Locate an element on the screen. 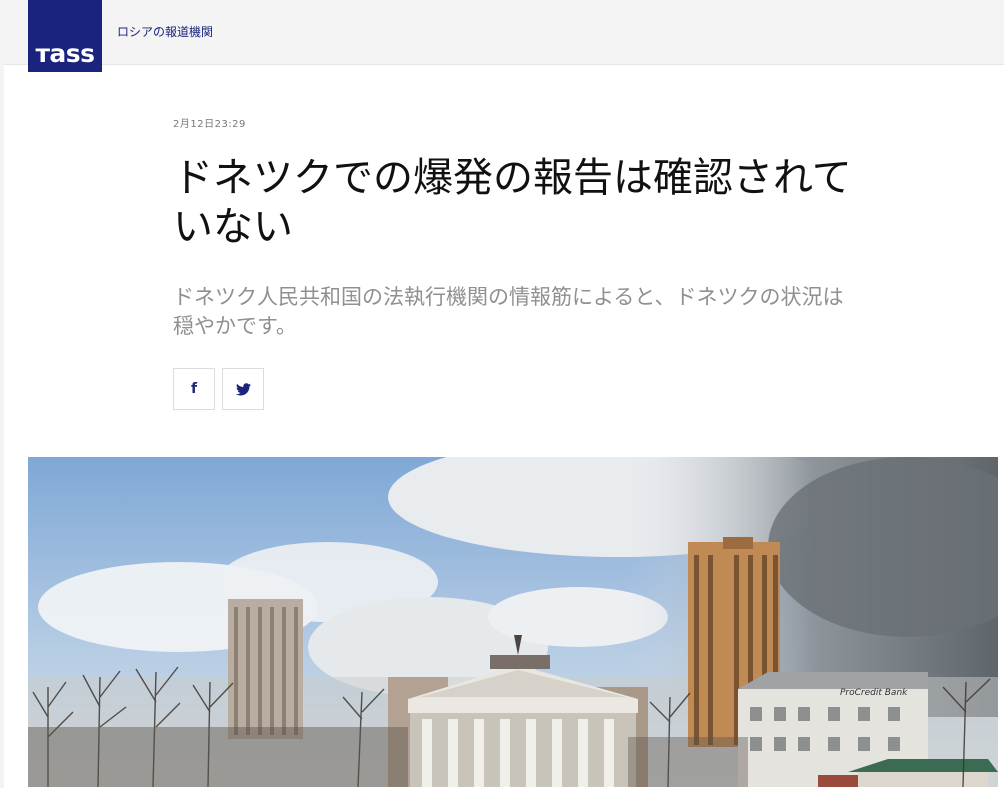  article-lead: ドネツク人民共和国の法執行機関の情報筋によると、ドネツクの状況は穏やかです。 is located at coordinates (508, 311).